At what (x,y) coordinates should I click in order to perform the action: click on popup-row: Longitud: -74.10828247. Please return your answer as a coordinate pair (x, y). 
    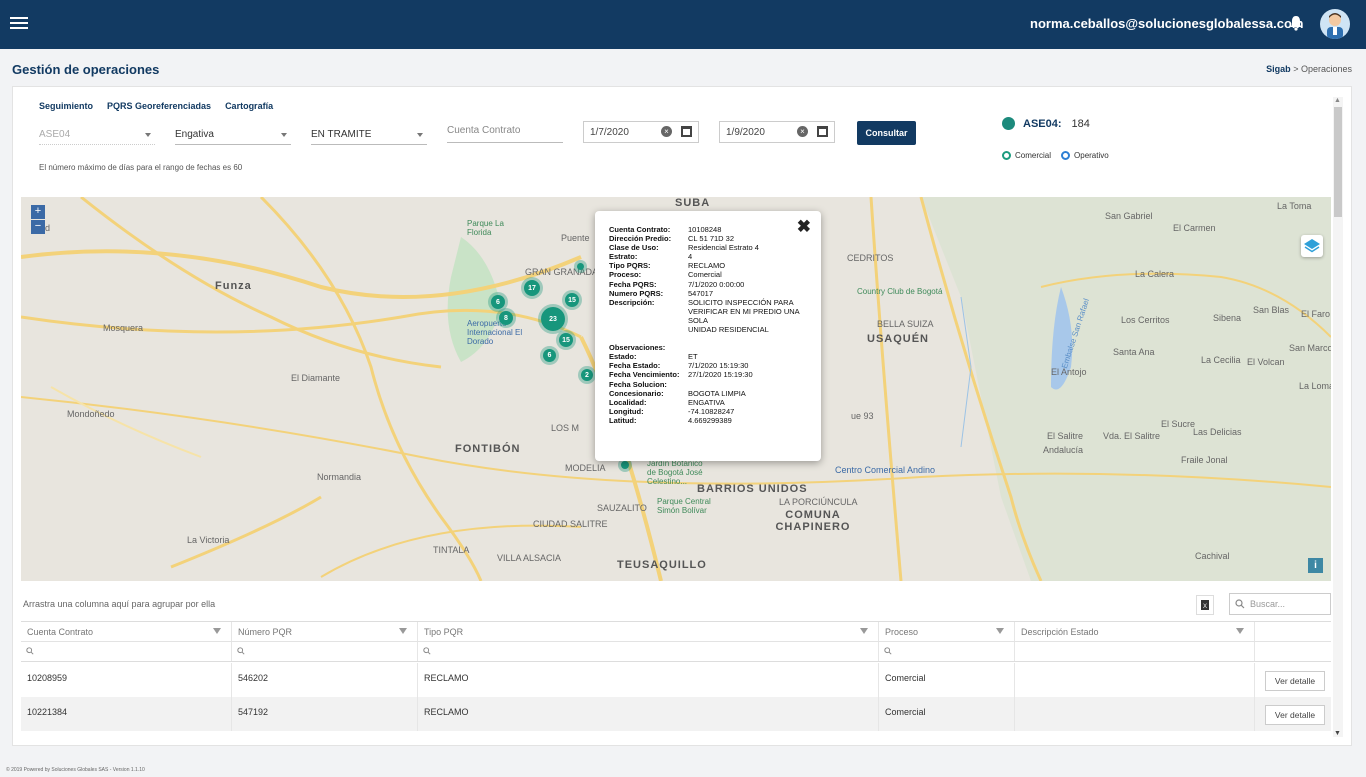
    Looking at the image, I should click on (710, 411).